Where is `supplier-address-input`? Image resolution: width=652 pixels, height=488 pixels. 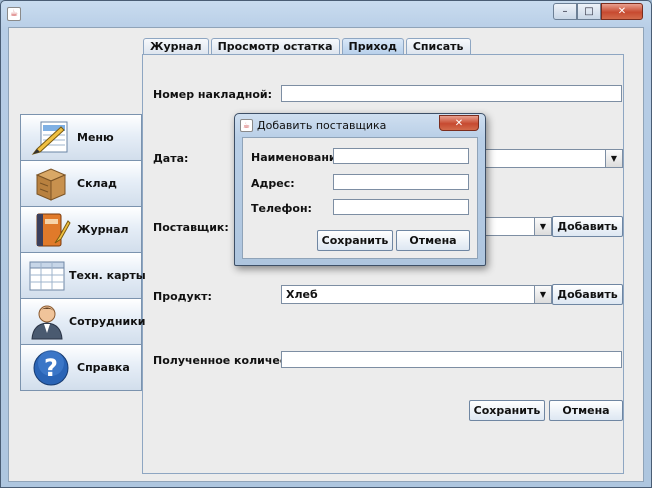
supplier-address-input is located at coordinates (401, 182).